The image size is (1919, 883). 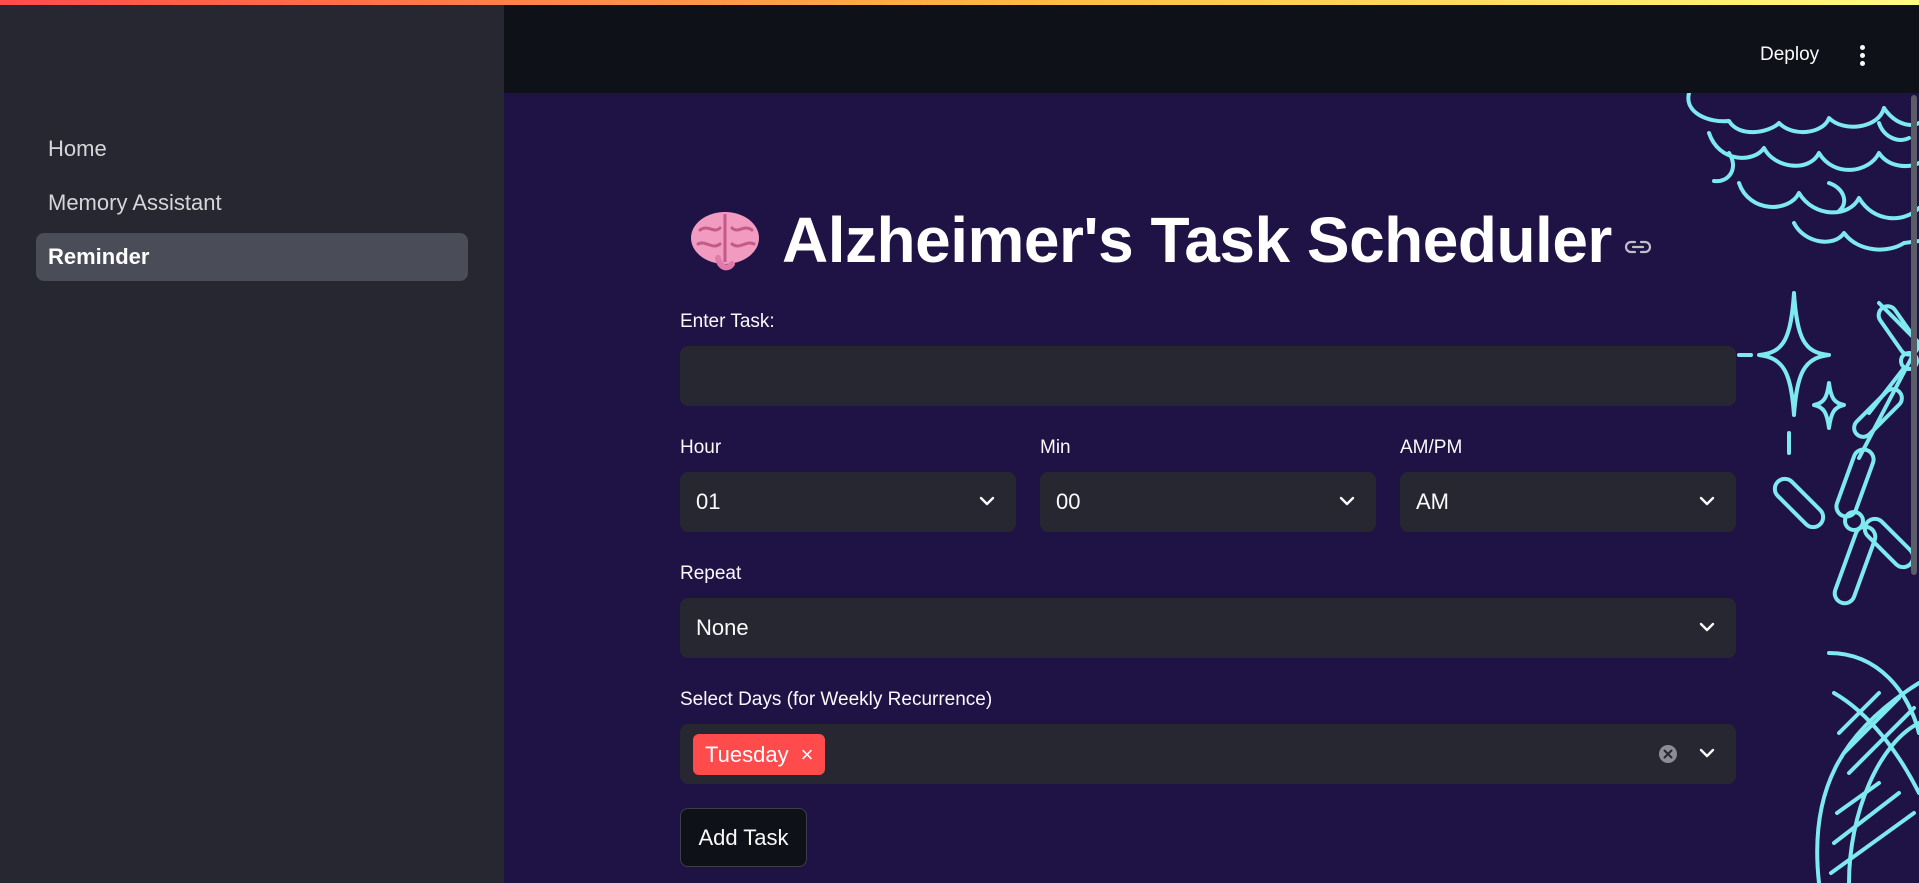 I want to click on deploy-button: Deploy, so click(x=1789, y=55).